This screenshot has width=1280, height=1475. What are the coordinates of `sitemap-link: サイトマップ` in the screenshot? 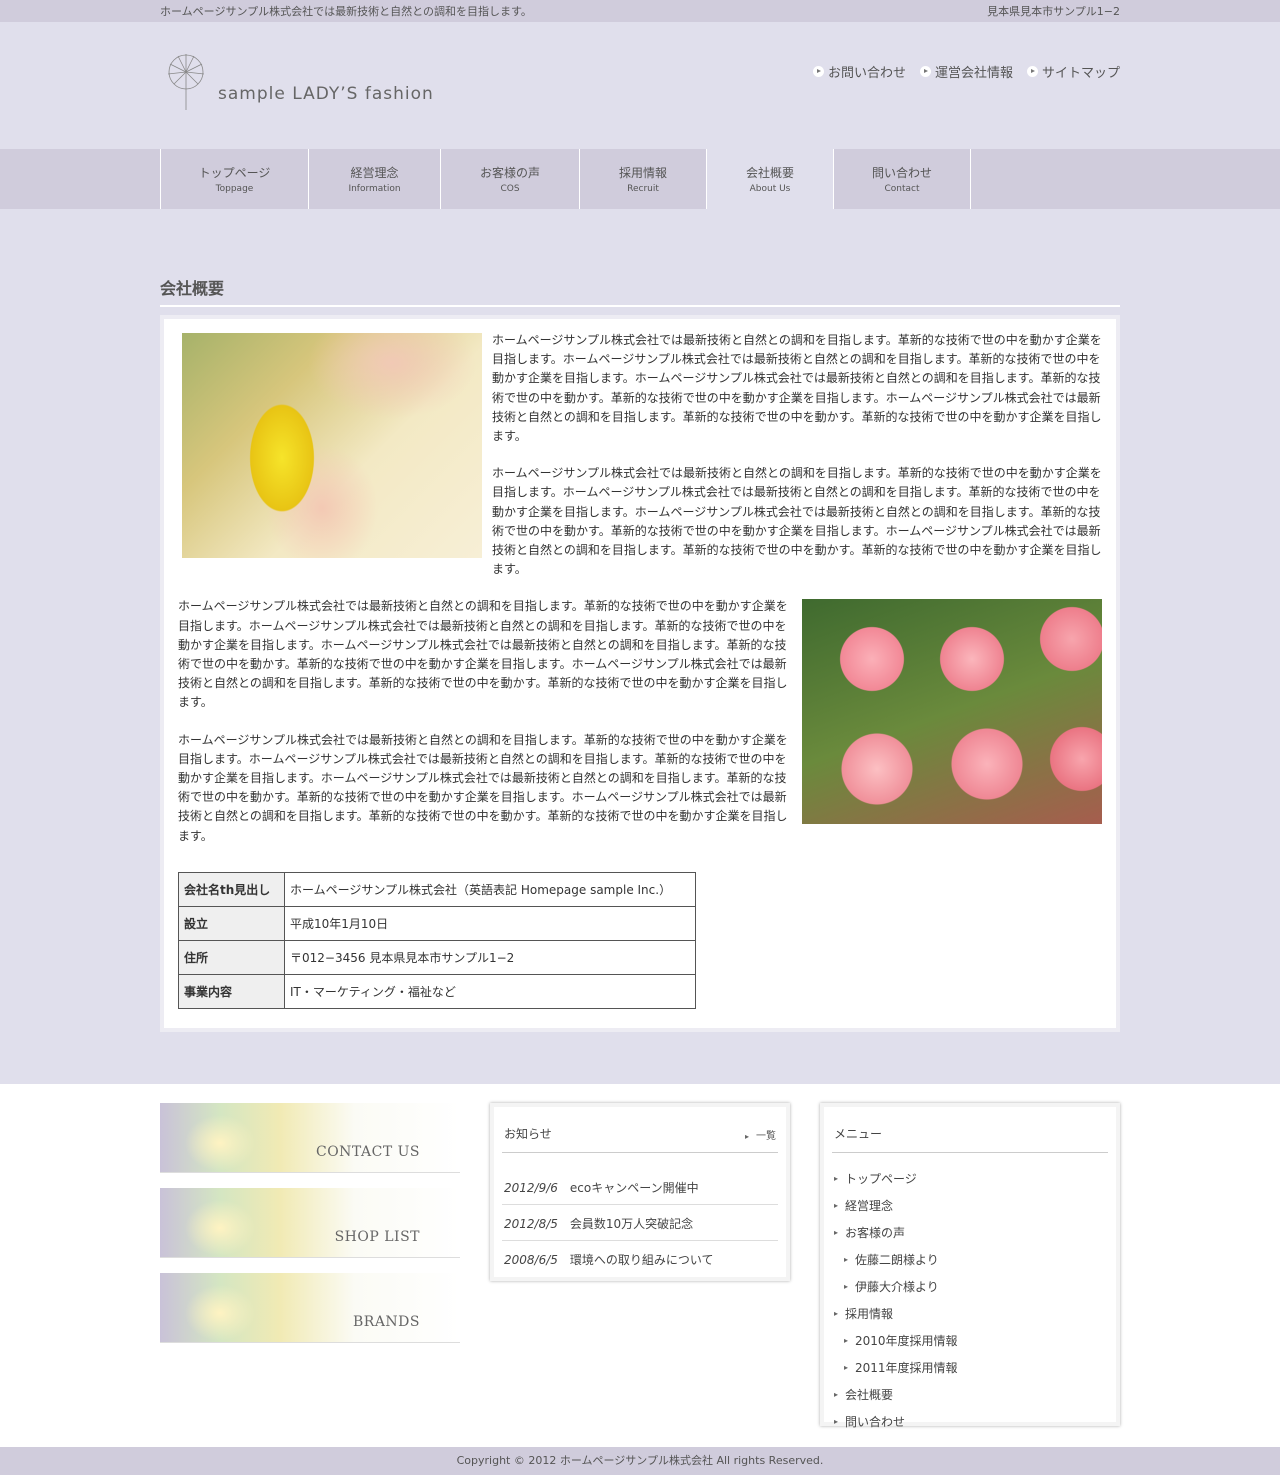 It's located at (1073, 71).